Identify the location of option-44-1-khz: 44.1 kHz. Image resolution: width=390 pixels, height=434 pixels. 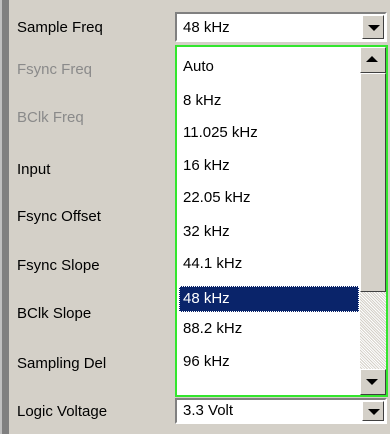
(269, 264).